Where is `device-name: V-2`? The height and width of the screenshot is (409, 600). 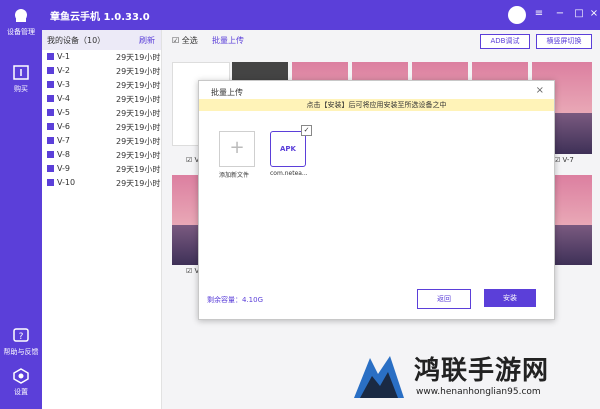 device-name: V-2 is located at coordinates (63, 70).